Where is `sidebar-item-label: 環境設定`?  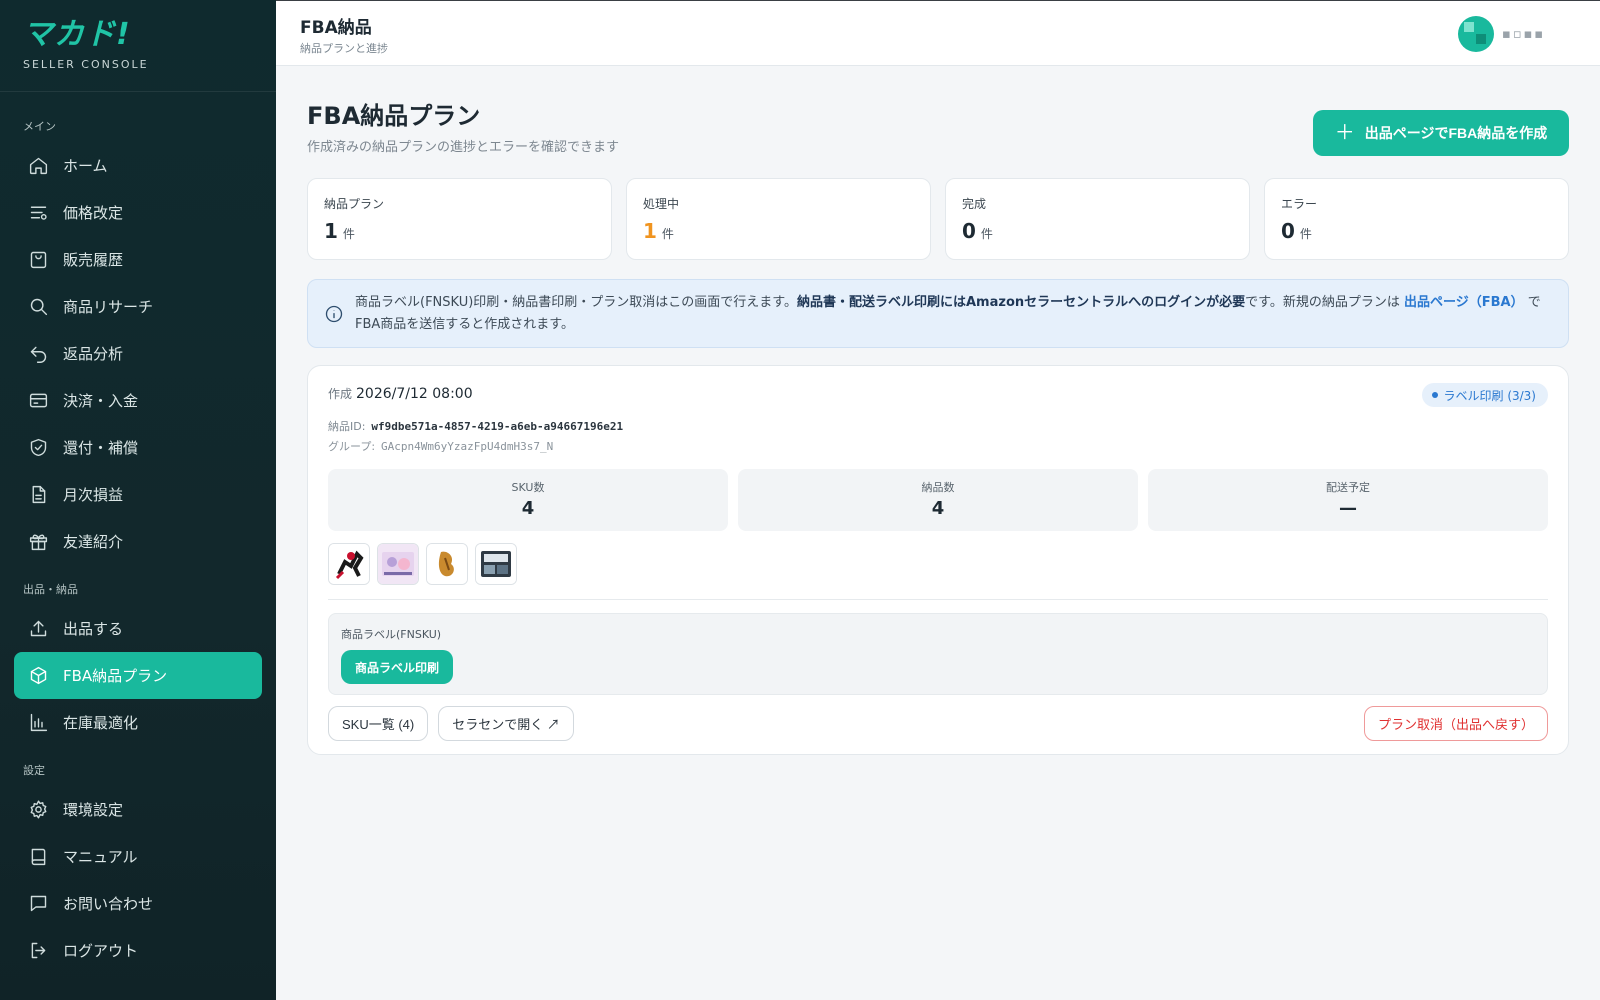
sidebar-item-label: 環境設定 is located at coordinates (93, 810).